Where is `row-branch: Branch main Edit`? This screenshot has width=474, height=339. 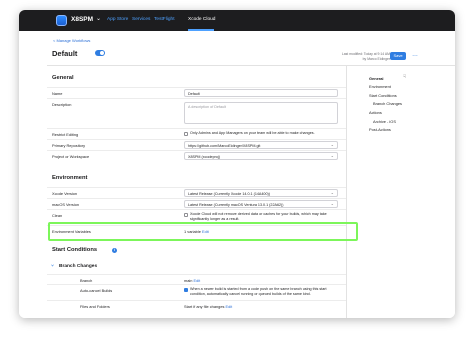 row-branch: Branch main Edit is located at coordinates (196, 279).